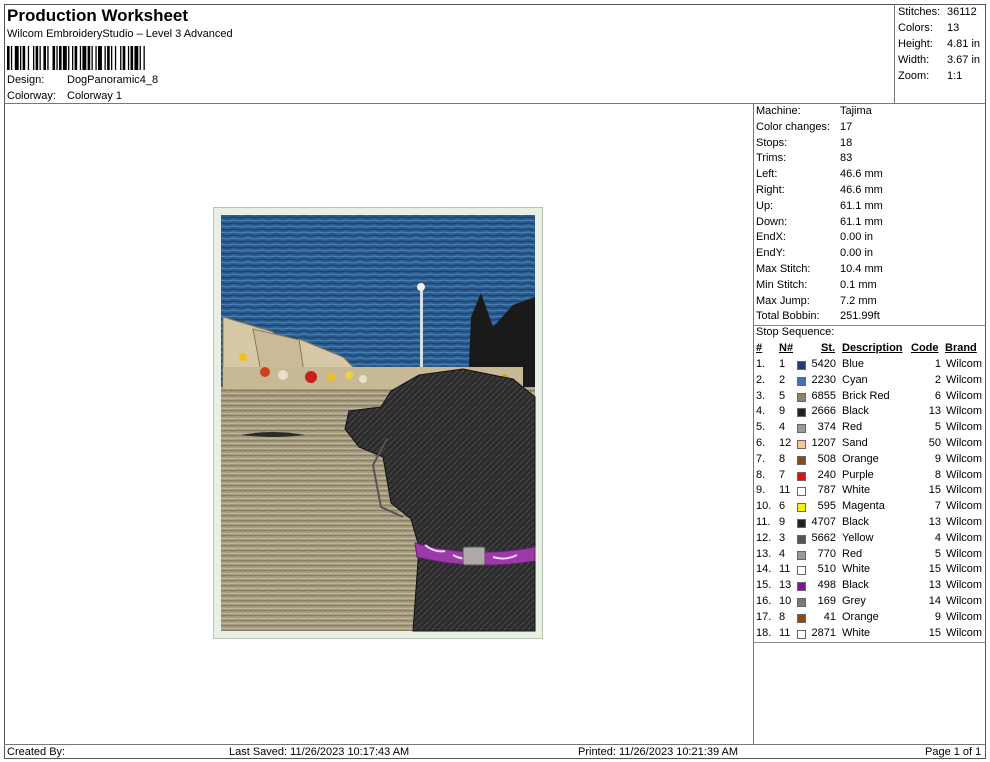 This screenshot has height=762, width=990. Describe the element at coordinates (934, 443) in the screenshot. I see `color-code: 50` at that location.